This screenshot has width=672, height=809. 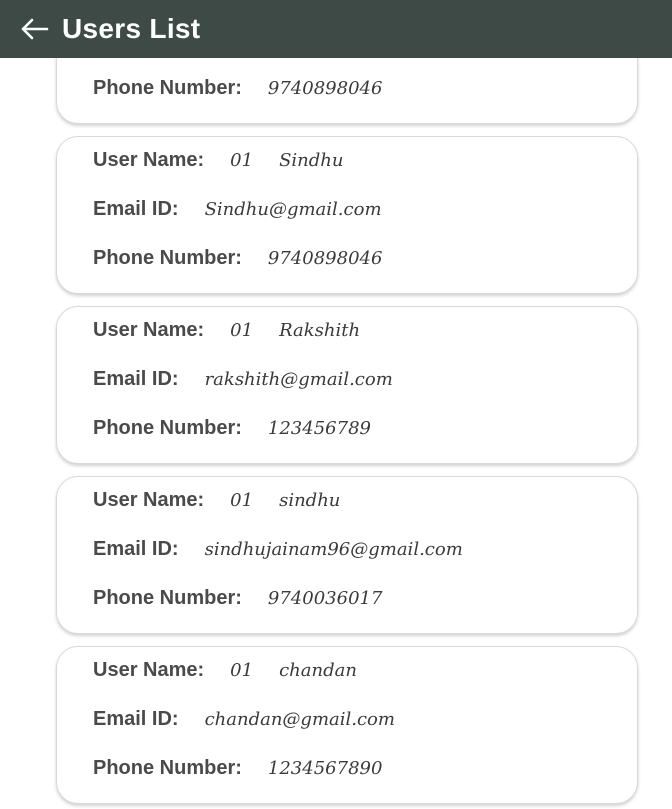 I want to click on user-name-value: sindhu, so click(x=310, y=500).